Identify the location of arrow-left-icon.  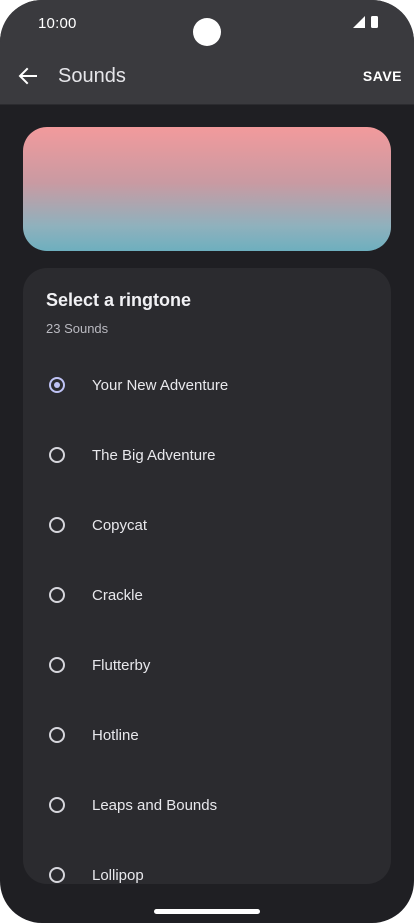
(27, 76).